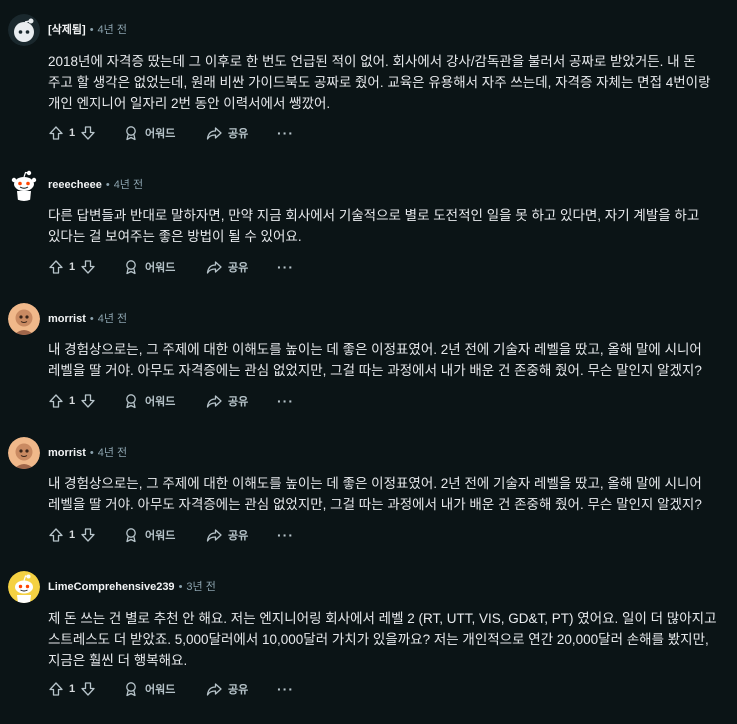  Describe the element at coordinates (111, 587) in the screenshot. I see `author-name: LimeComprehensive239` at that location.